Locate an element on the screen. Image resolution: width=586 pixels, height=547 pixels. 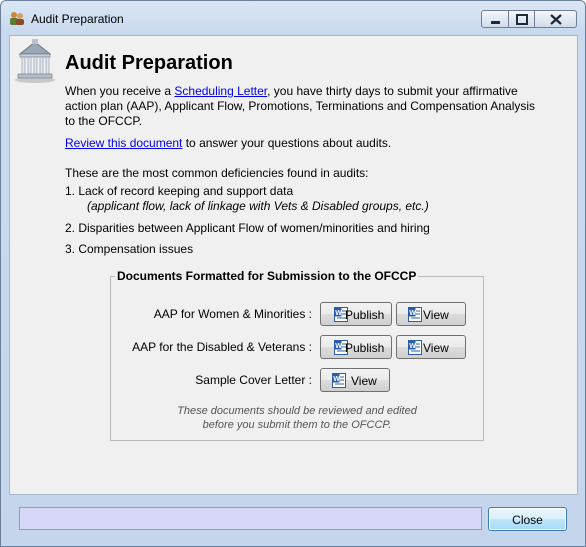
publish-disabled-veterans-button: W Publish is located at coordinates (356, 347).